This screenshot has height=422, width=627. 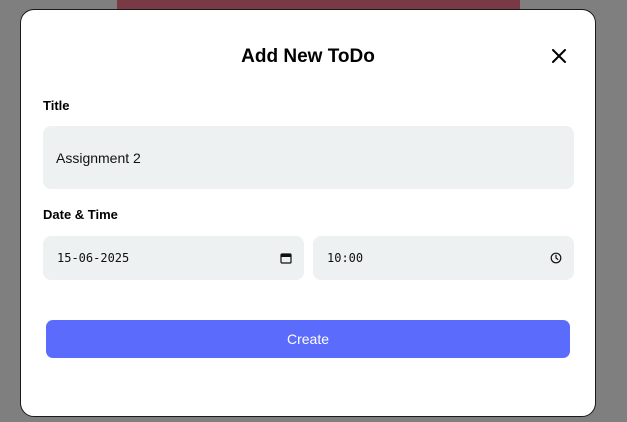 I want to click on close-icon, so click(x=559, y=56).